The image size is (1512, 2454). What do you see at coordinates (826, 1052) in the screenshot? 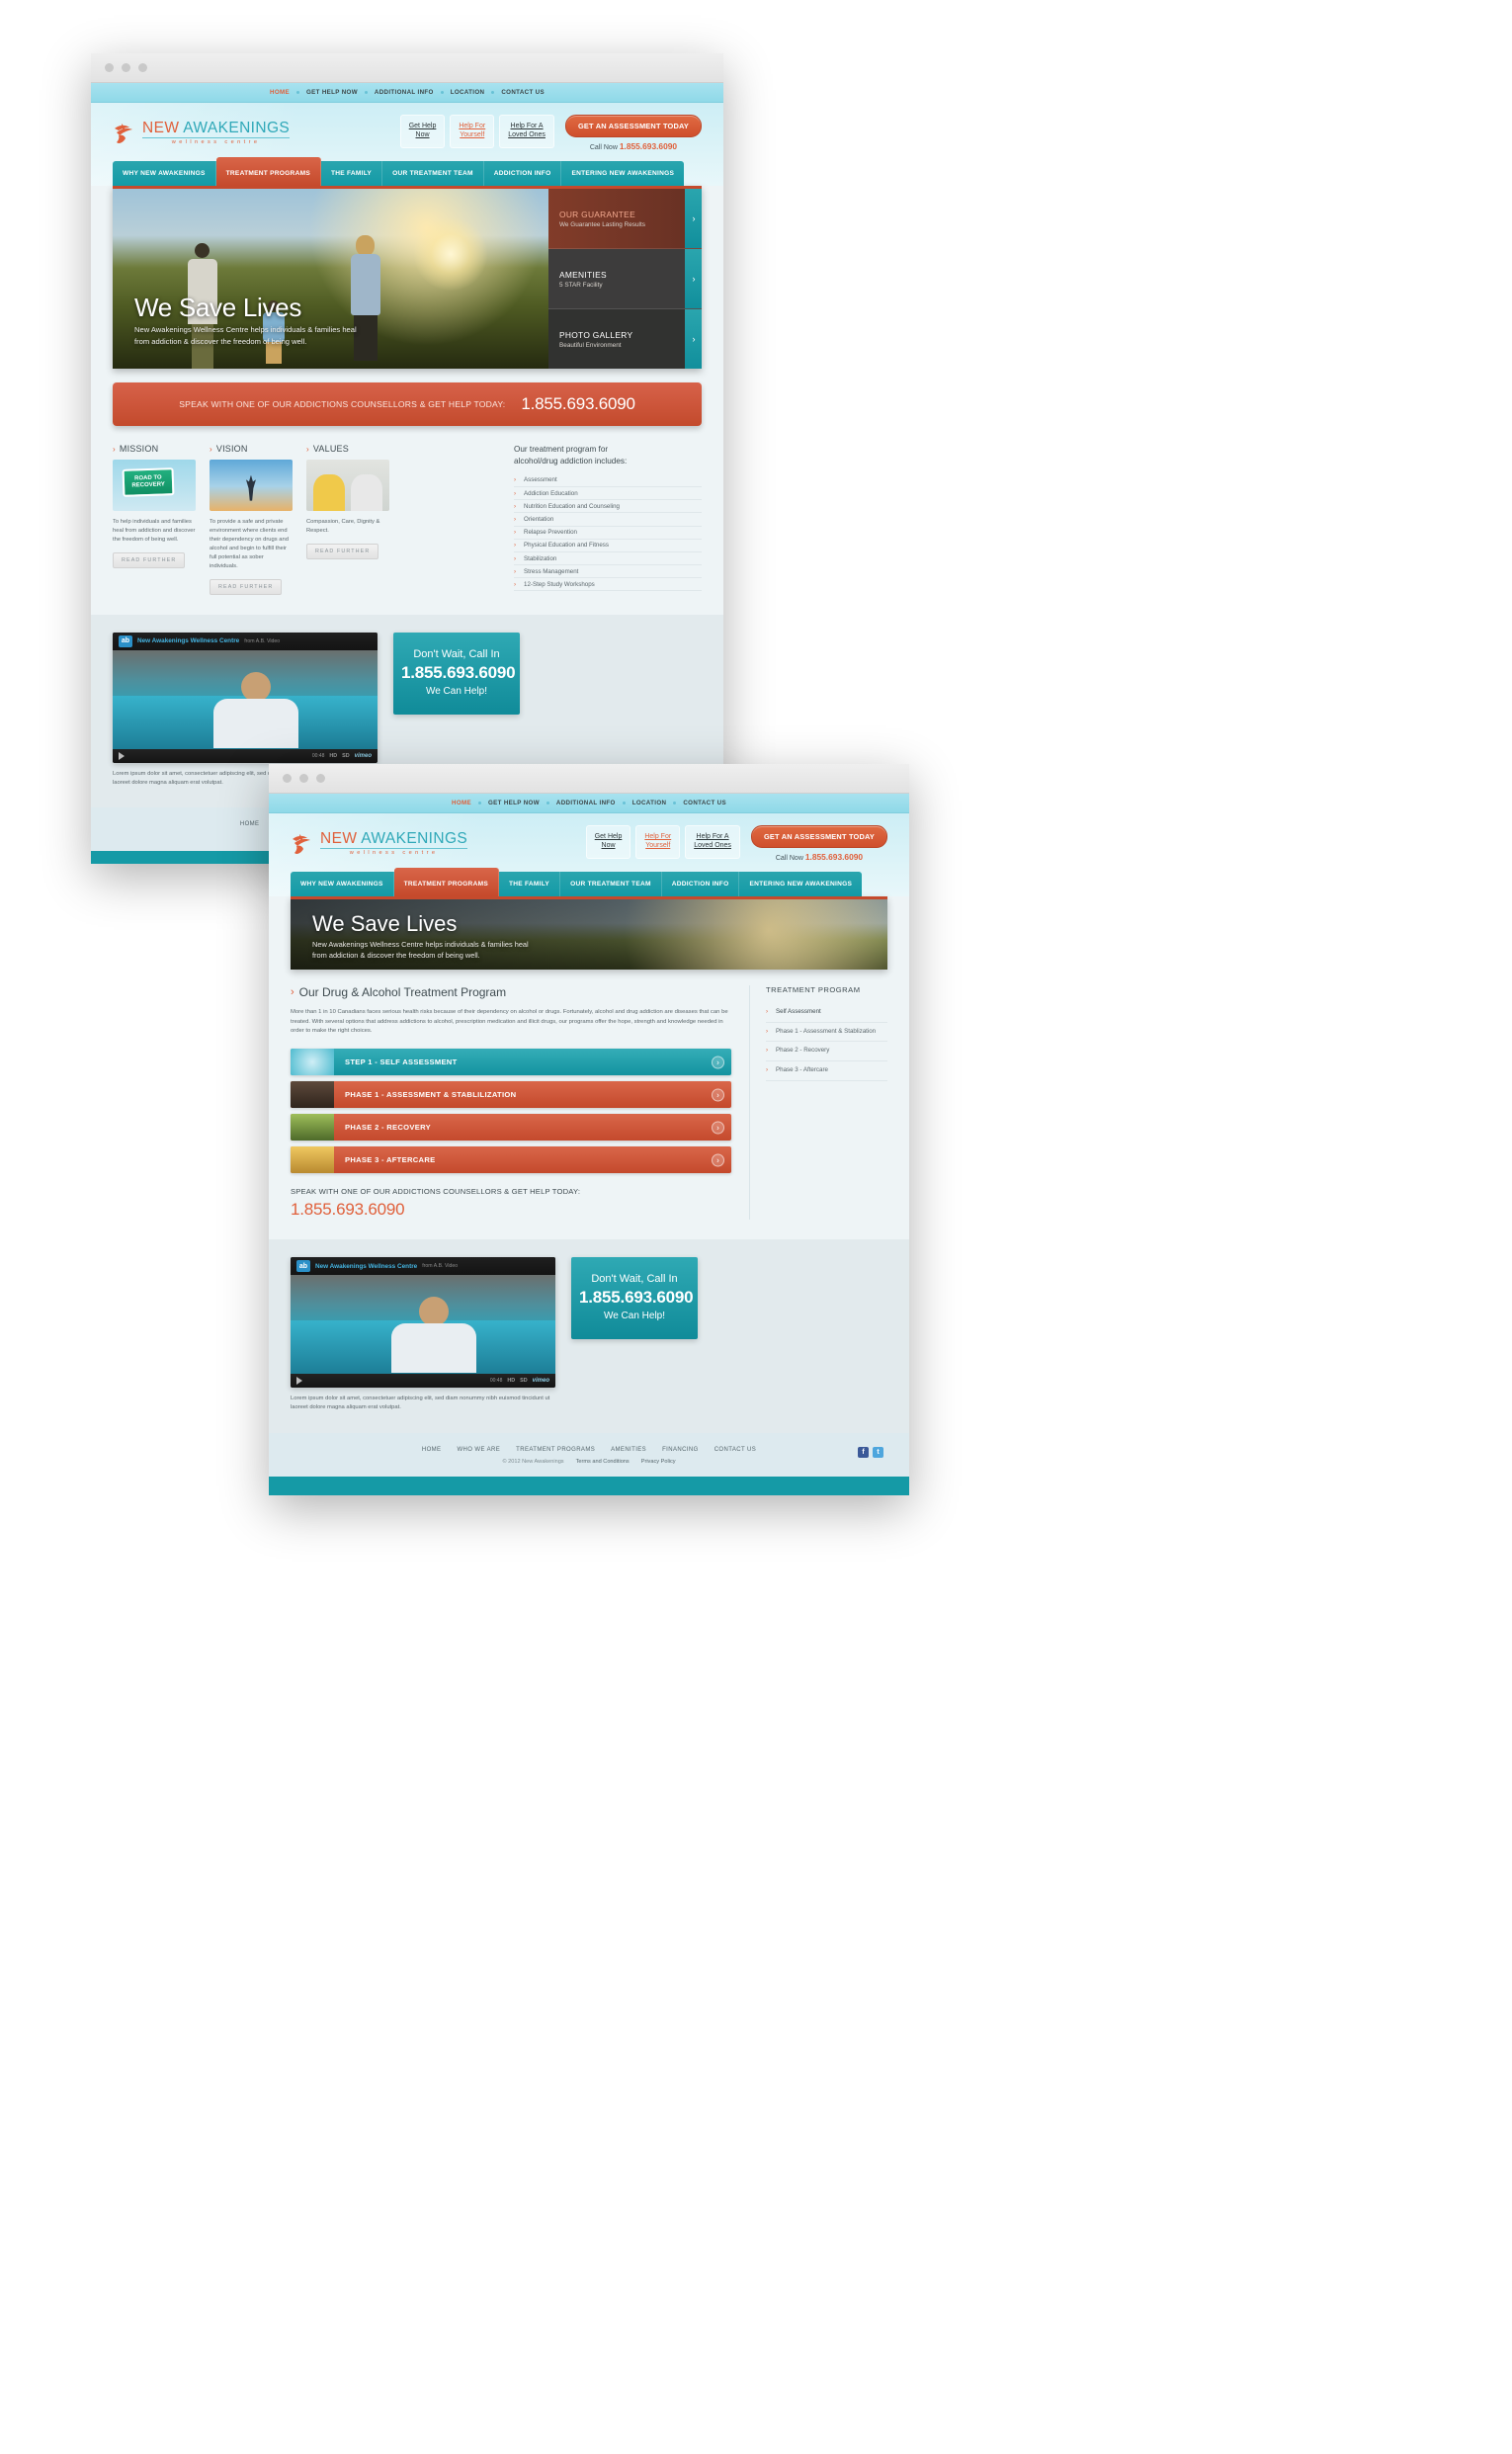
I see `sidebar-item-phase-2: Phase 2 - Recovery` at bounding box center [826, 1052].